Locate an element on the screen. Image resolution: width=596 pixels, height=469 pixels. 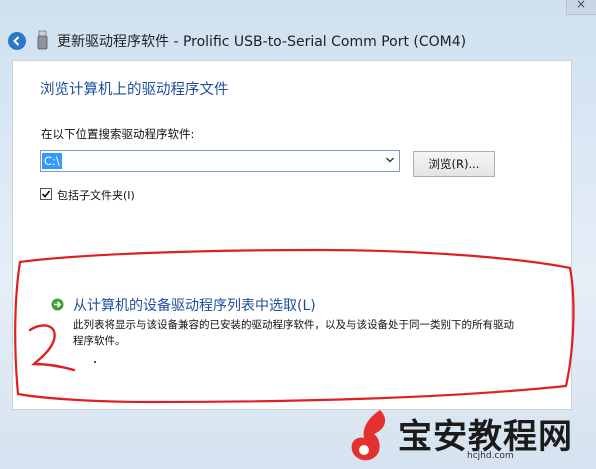
back-button is located at coordinates (17, 41).